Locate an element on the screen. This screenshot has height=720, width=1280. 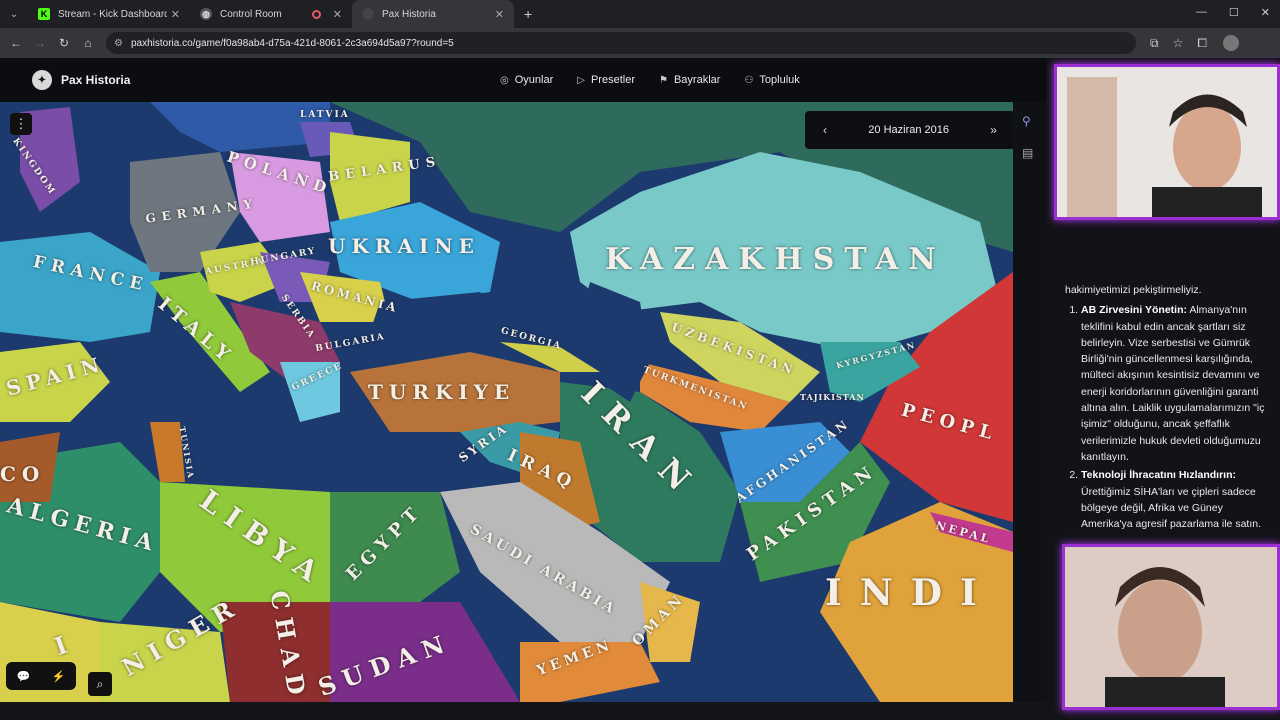
advice-title: Teknoloji İhracatını Hızlandırın: is located at coordinates (1158, 475).